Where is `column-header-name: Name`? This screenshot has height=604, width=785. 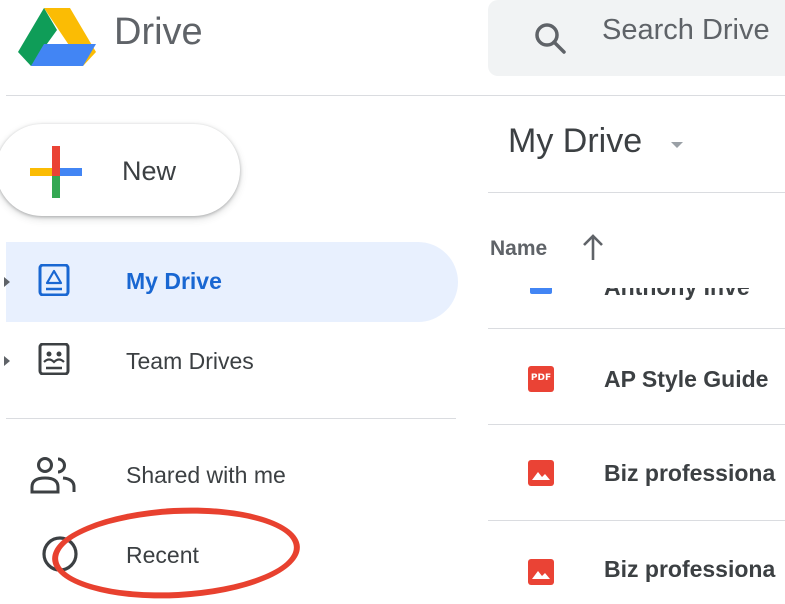 column-header-name: Name is located at coordinates (518, 249).